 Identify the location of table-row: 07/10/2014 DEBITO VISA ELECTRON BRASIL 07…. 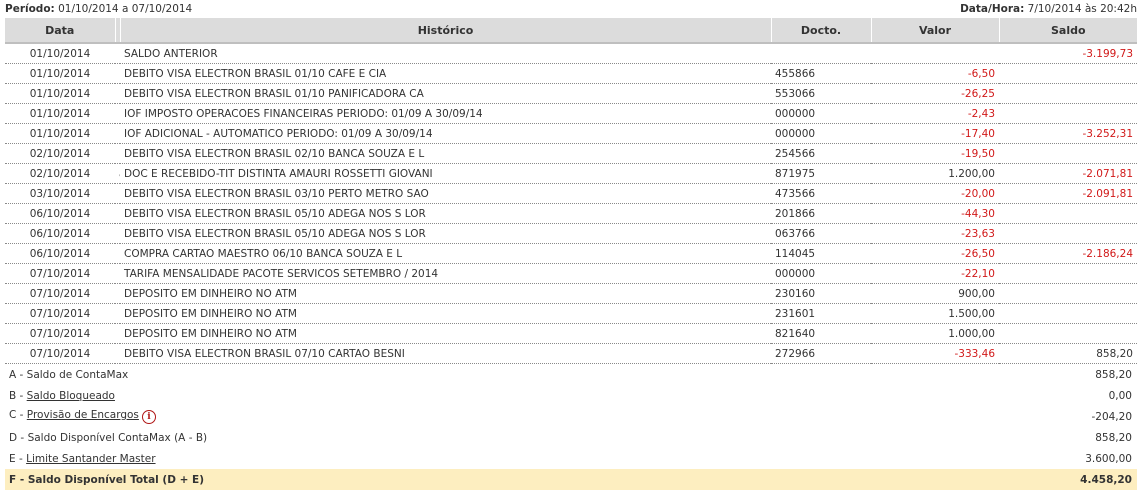
(571, 353).